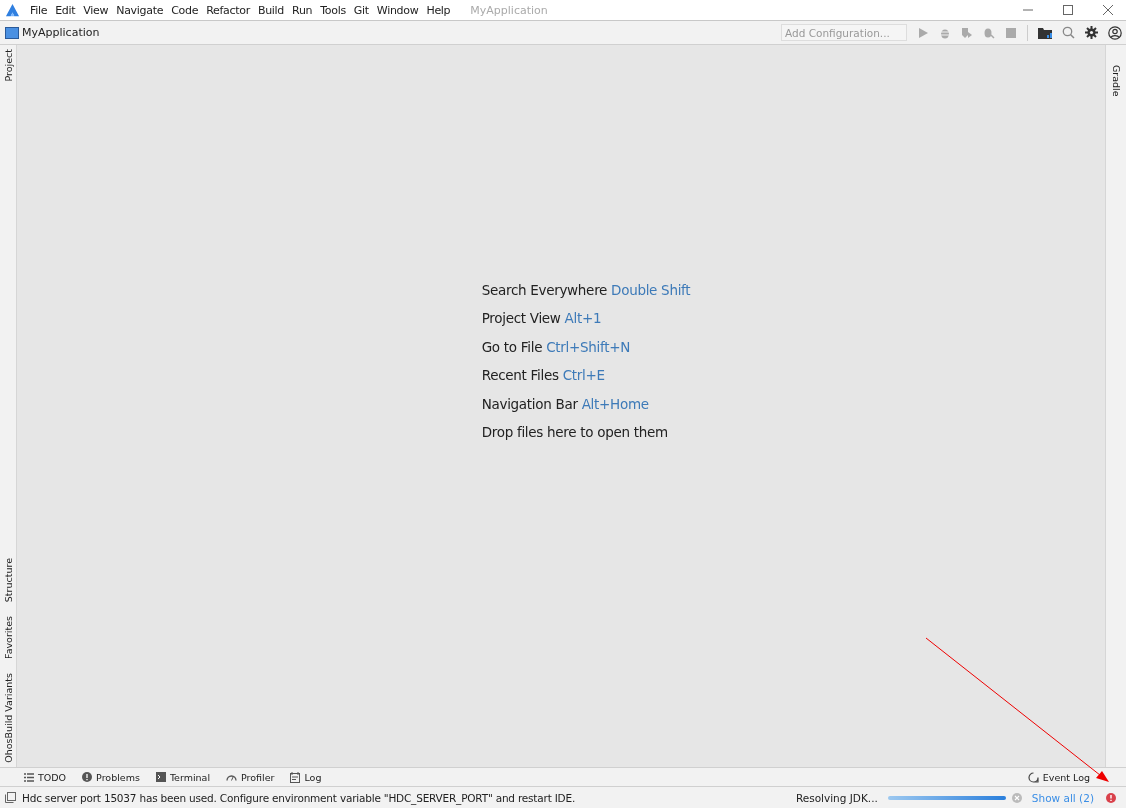 Image resolution: width=1126 pixels, height=808 pixels. What do you see at coordinates (96, 10) in the screenshot?
I see `menu-item: View` at bounding box center [96, 10].